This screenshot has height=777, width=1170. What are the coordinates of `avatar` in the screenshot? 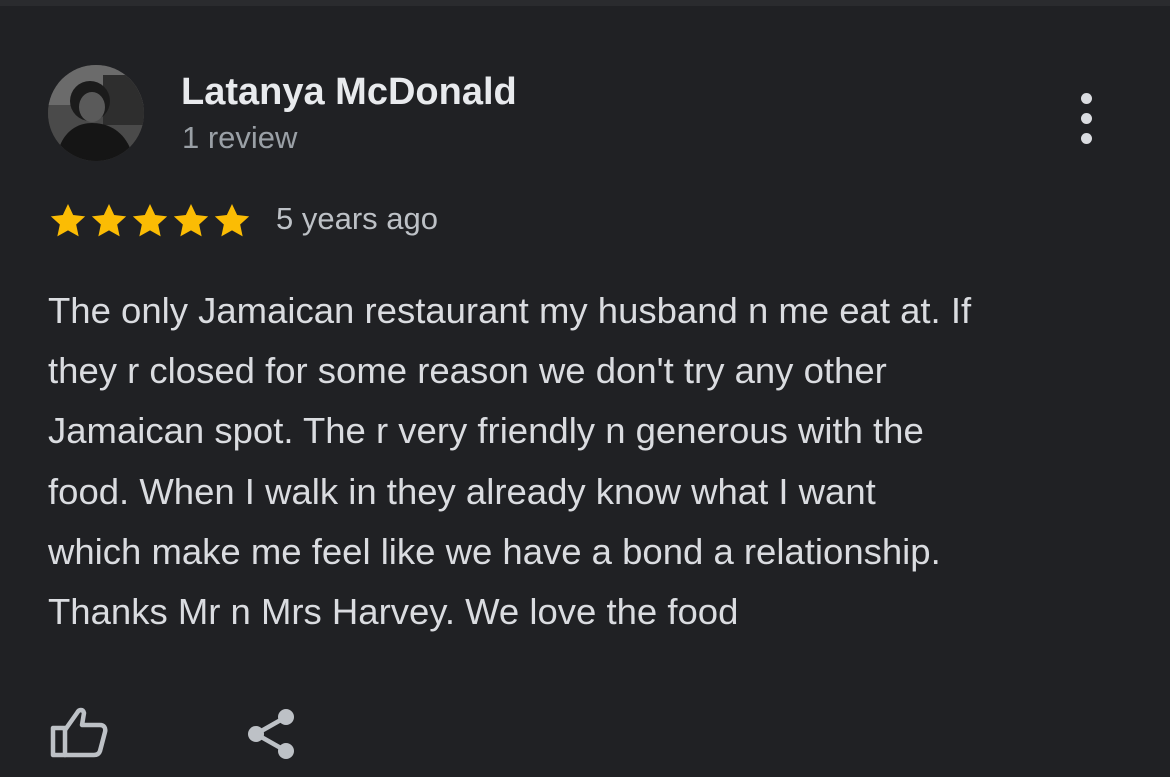 It's located at (96, 113).